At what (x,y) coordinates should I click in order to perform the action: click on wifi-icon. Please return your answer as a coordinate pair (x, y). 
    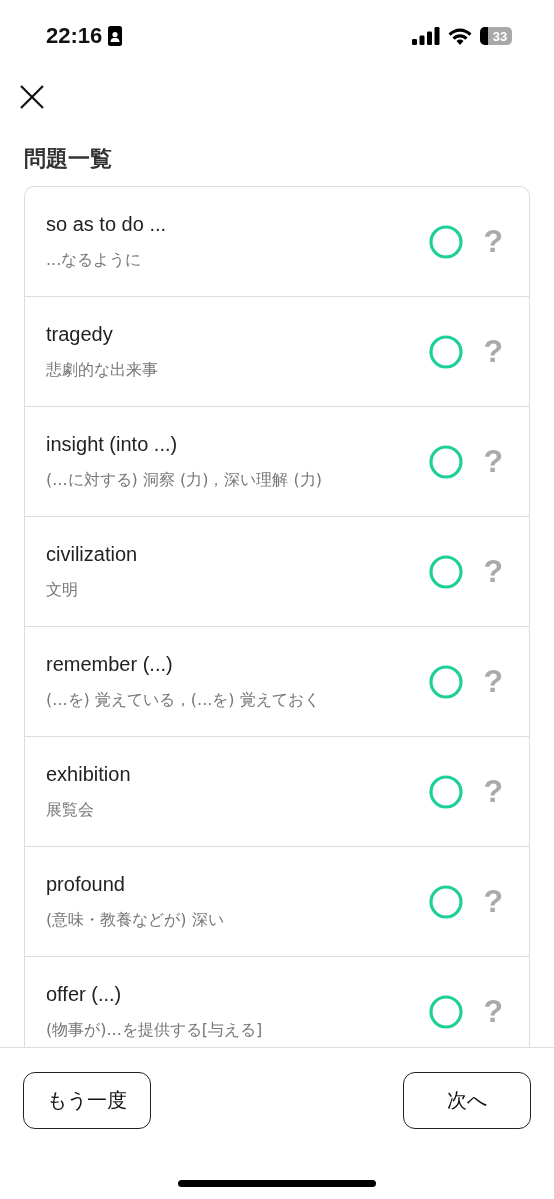
    Looking at the image, I should click on (460, 36).